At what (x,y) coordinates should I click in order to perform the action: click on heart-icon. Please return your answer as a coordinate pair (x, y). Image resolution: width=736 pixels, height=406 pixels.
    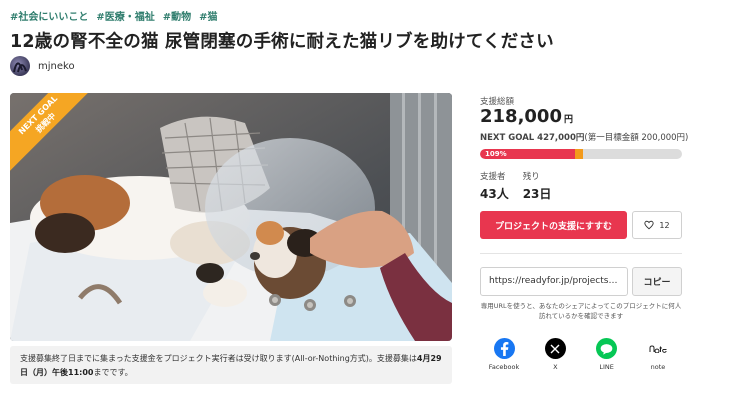
    Looking at the image, I should click on (649, 225).